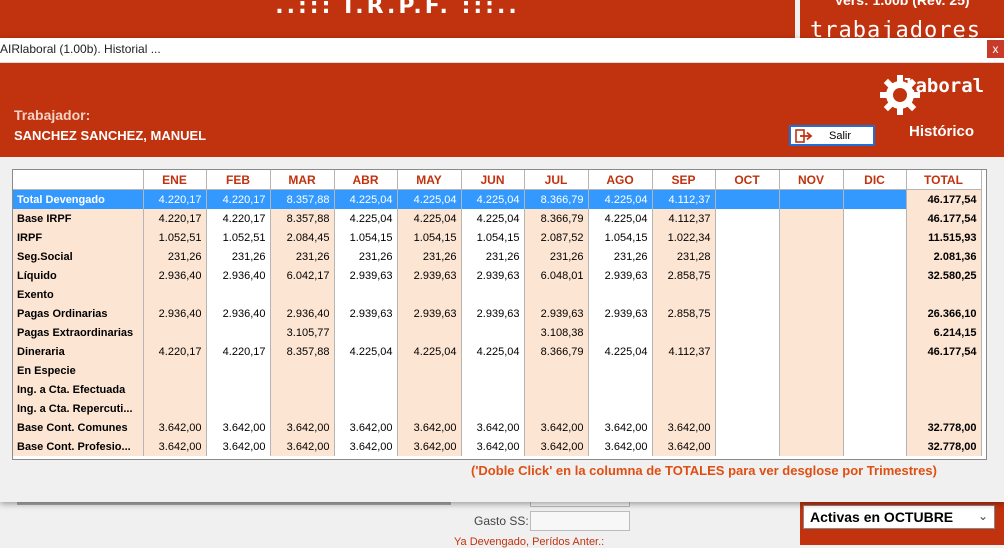  I want to click on table-row: Exento, so click(497, 294).